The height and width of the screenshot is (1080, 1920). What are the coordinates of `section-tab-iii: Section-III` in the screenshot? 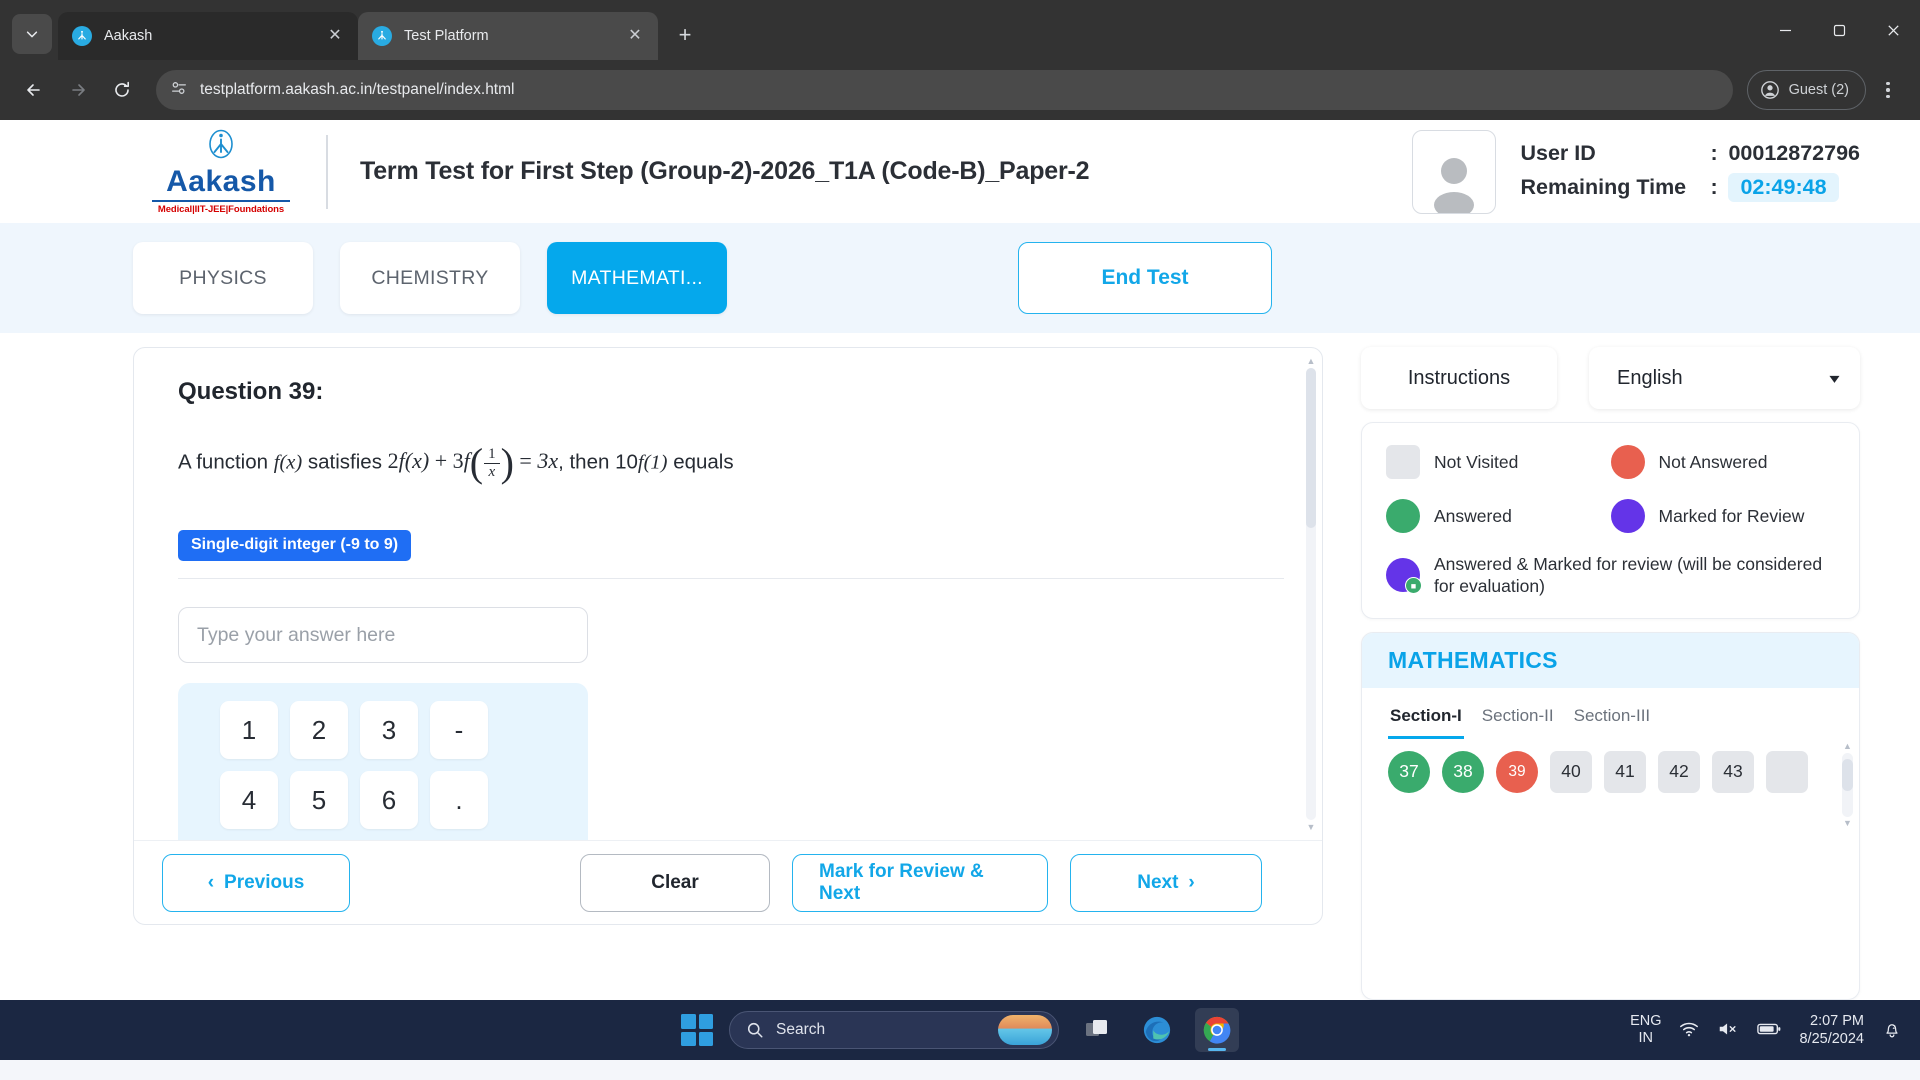 It's located at (1612, 719).